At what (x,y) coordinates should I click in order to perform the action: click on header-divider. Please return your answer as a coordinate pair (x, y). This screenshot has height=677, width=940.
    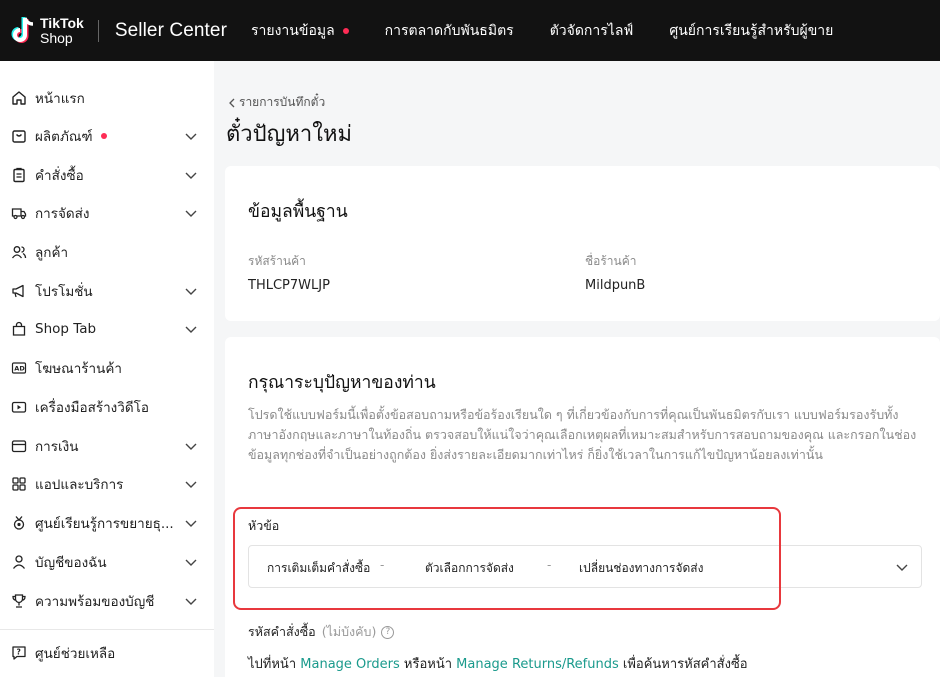
    Looking at the image, I should click on (98, 30).